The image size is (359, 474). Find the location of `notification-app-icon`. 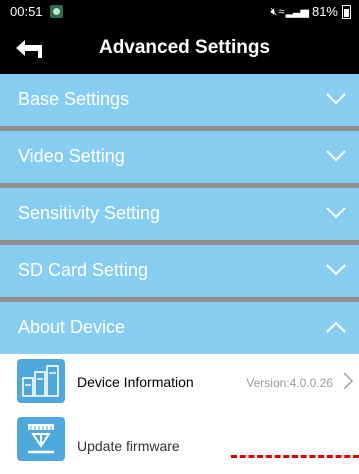

notification-app-icon is located at coordinates (56, 11).